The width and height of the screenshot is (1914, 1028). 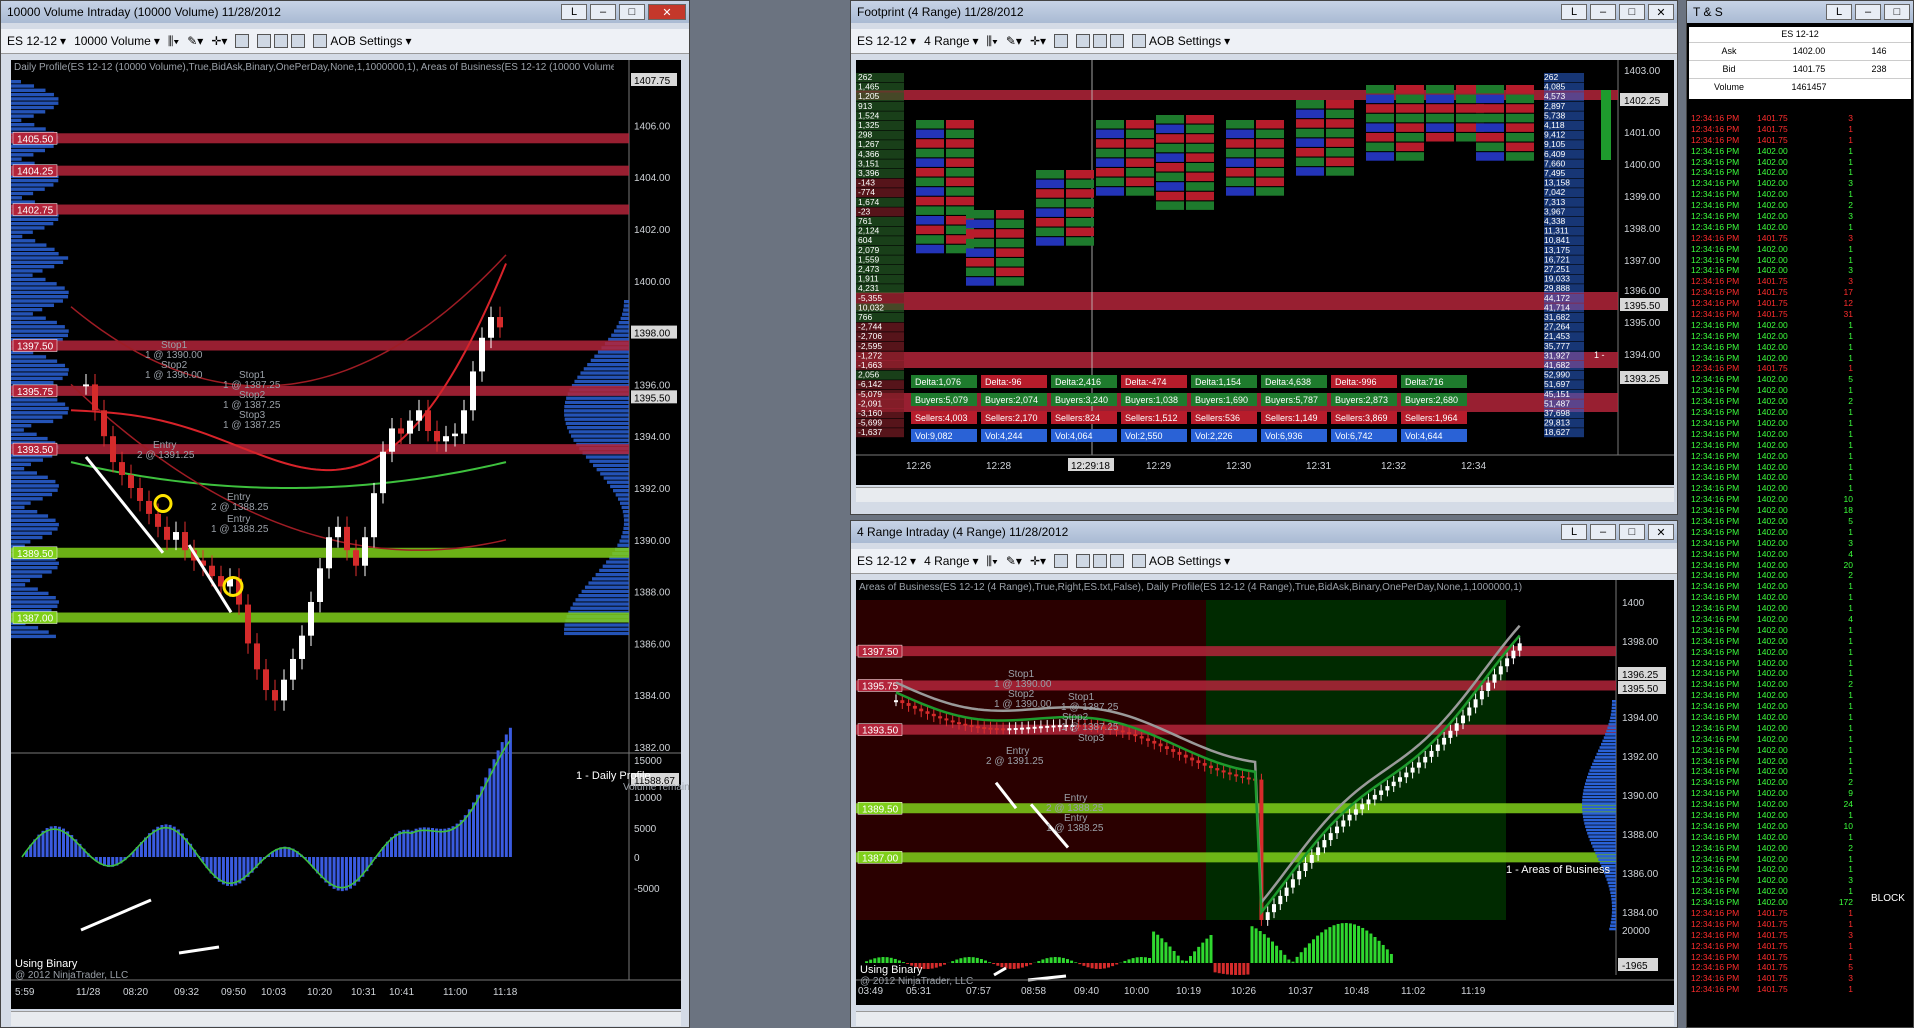 What do you see at coordinates (1800, 12) in the screenshot?
I see `title-bar: T & S L – □` at bounding box center [1800, 12].